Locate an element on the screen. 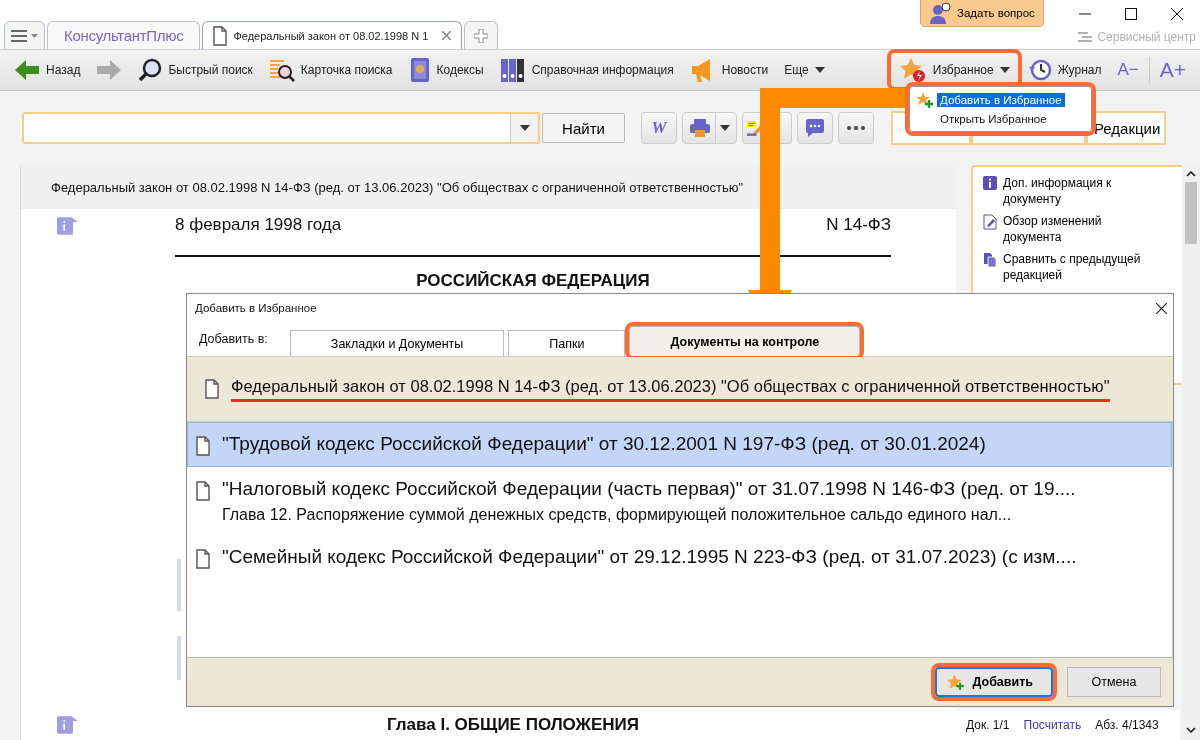 This screenshot has width=1200, height=740. document-header: Федеральный закон от 08.02.1998 N 14-ФЗ (ред. от 13.06.2023) "Об обществах с ограниченной ответственностью" is located at coordinates (488, 187).